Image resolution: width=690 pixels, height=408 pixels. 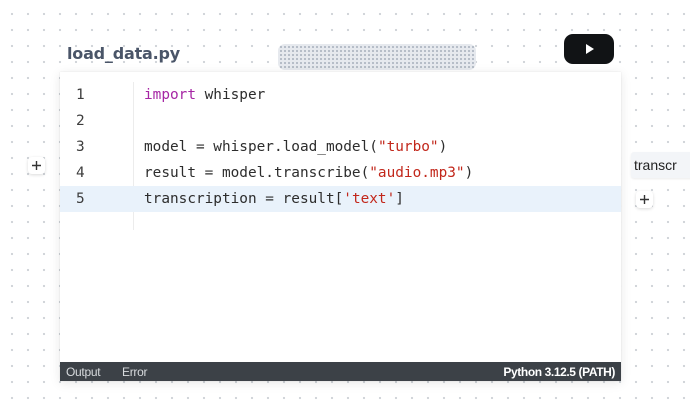 I want to click on code-line: 1 import whisper, so click(x=340, y=95).